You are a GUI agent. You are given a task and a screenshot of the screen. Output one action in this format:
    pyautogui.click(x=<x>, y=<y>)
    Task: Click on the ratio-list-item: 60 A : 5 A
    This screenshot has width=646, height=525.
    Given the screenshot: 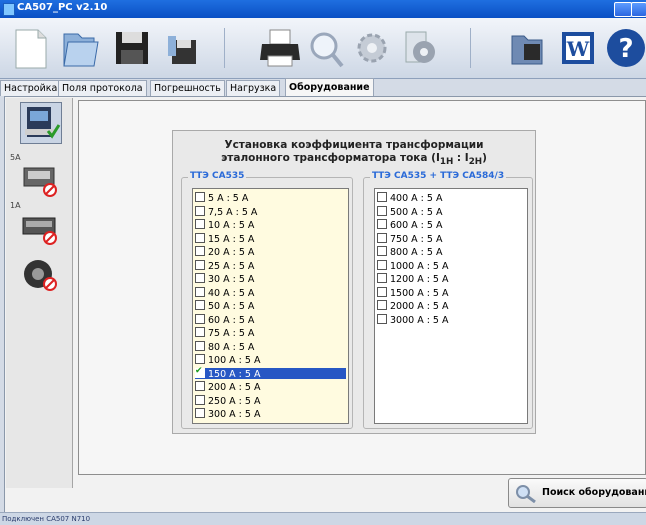 What is the action you would take?
    pyautogui.click(x=224, y=319)
    